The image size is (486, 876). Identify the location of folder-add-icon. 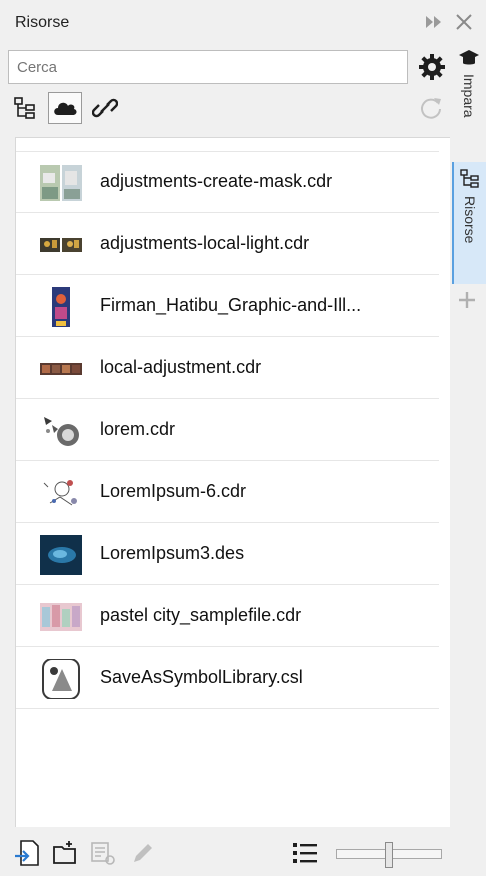
(64, 852).